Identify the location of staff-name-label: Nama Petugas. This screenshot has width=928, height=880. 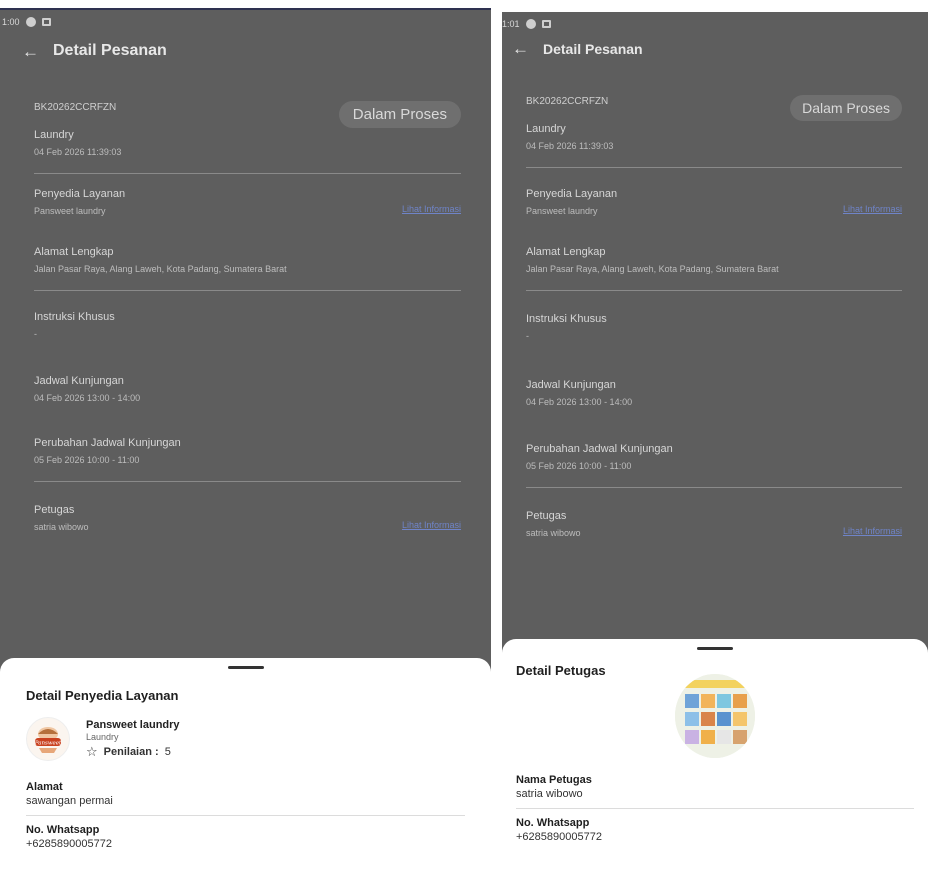
(554, 780).